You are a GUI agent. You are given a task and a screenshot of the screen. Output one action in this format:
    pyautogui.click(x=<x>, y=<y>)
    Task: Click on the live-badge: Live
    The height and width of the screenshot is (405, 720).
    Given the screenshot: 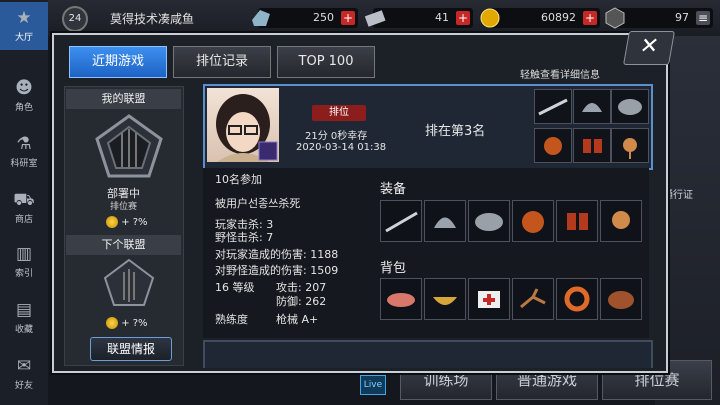 What is the action you would take?
    pyautogui.click(x=373, y=385)
    